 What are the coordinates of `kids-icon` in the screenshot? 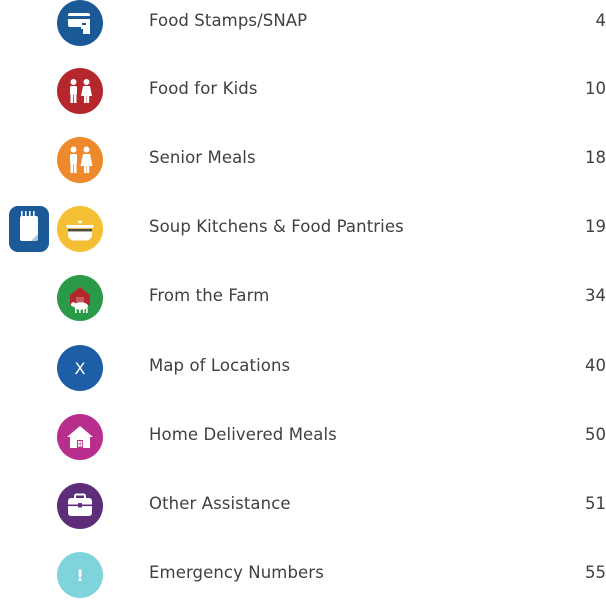 It's located at (80, 91).